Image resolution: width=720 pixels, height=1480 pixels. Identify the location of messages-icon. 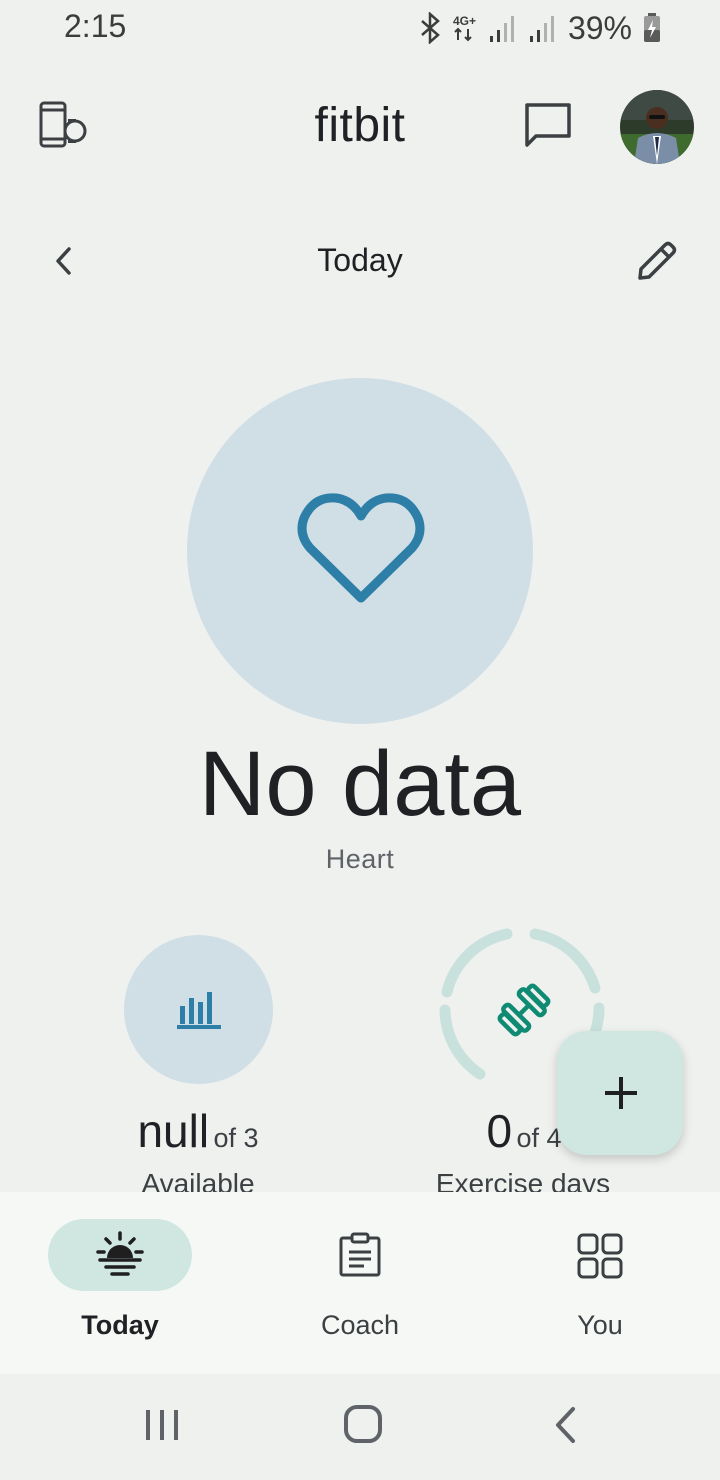
(548, 126).